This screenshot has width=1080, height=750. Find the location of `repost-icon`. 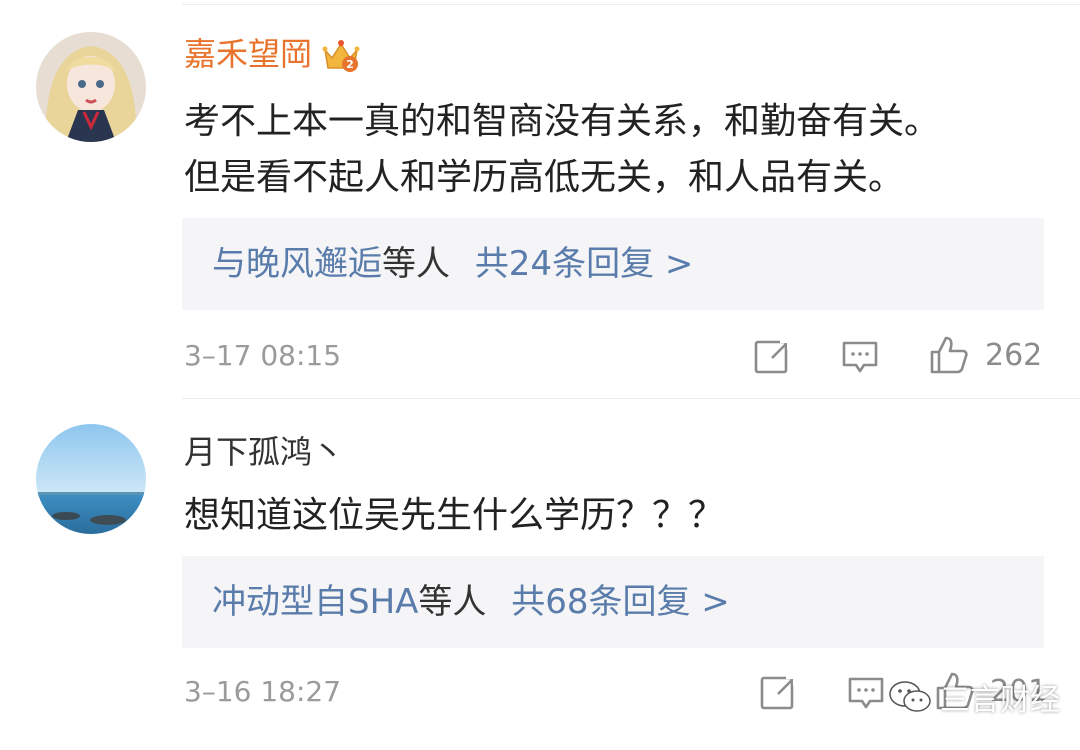

repost-icon is located at coordinates (778, 692).